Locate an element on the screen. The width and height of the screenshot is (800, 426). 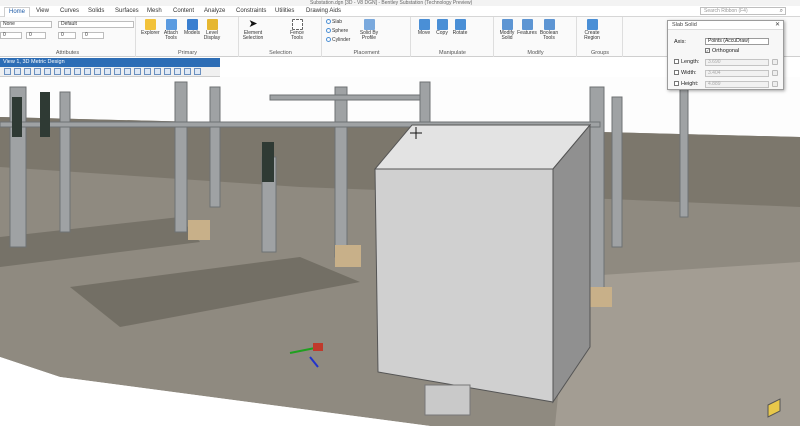
create-region-button: Create Region is located at coordinates (592, 30).